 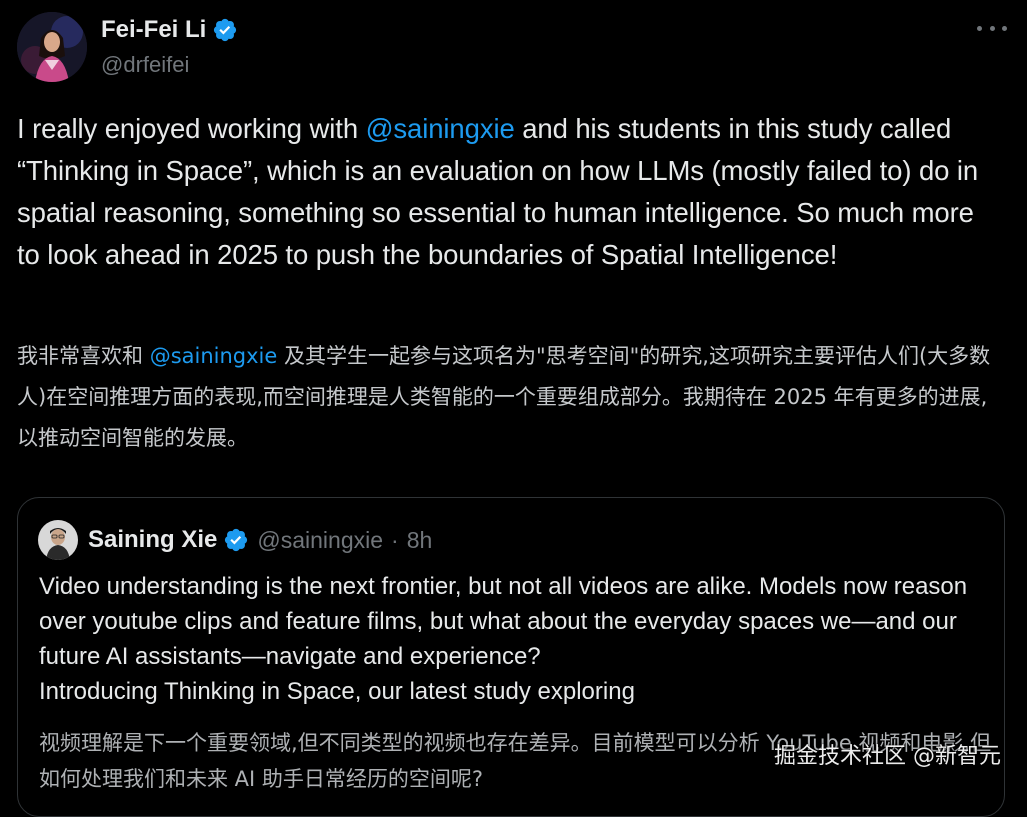 What do you see at coordinates (83, 356) in the screenshot?
I see `translation-text-part: 我非常喜欢和` at bounding box center [83, 356].